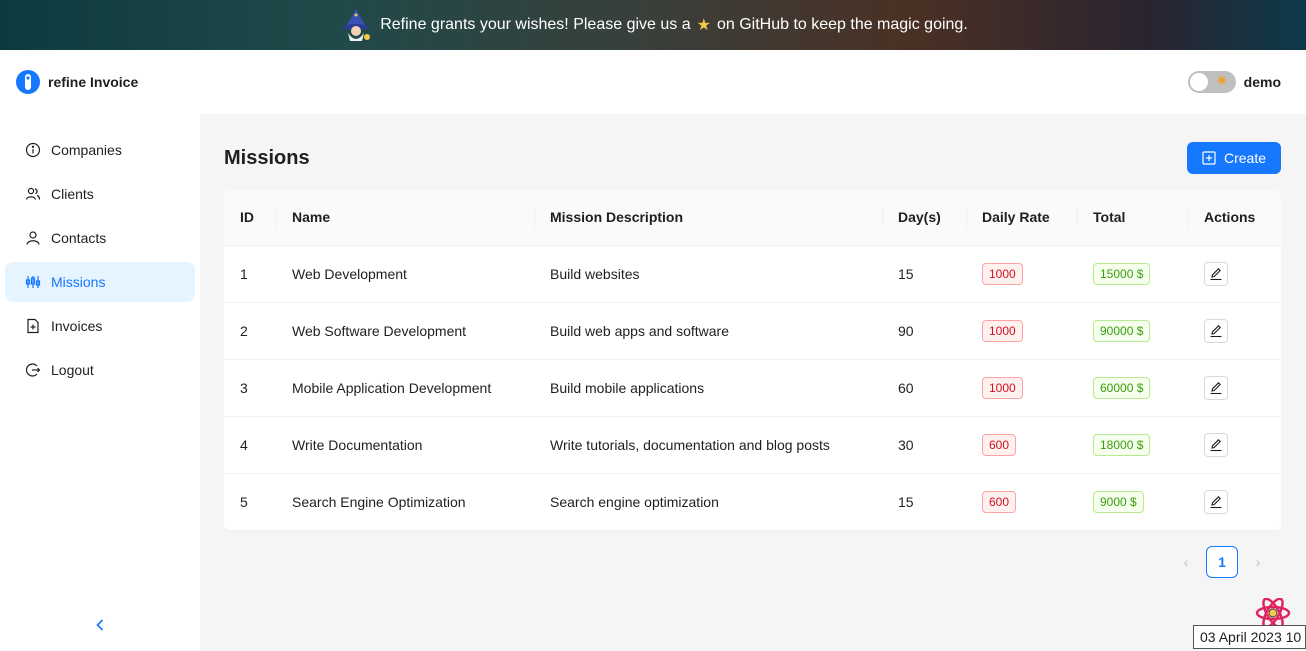 This screenshot has height=651, width=1306. What do you see at coordinates (1122, 330) in the screenshot?
I see `total-tag: 90000 $` at bounding box center [1122, 330].